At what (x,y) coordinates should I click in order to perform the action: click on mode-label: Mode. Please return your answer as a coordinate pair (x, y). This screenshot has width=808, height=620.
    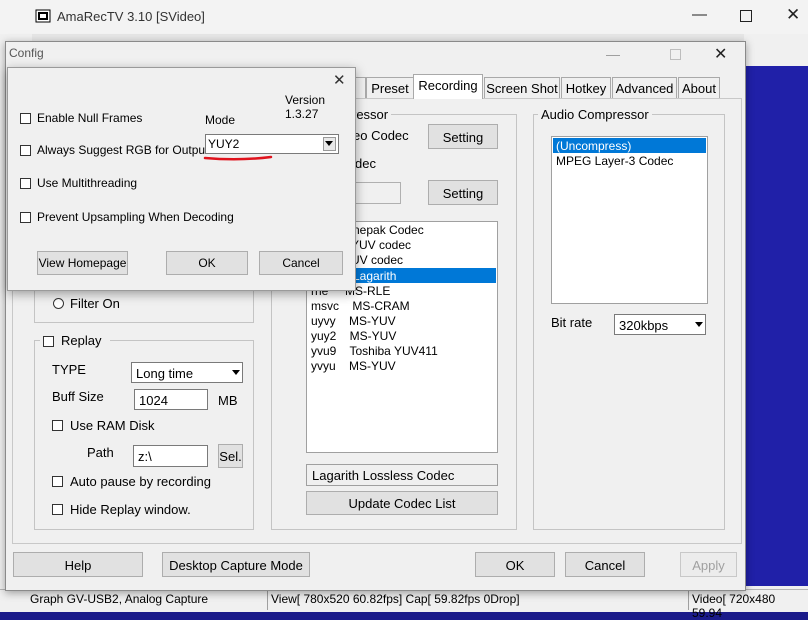
    Looking at the image, I should click on (220, 120).